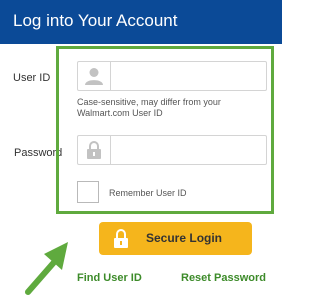  I want to click on header-bar: Log into Your Account, so click(141, 22).